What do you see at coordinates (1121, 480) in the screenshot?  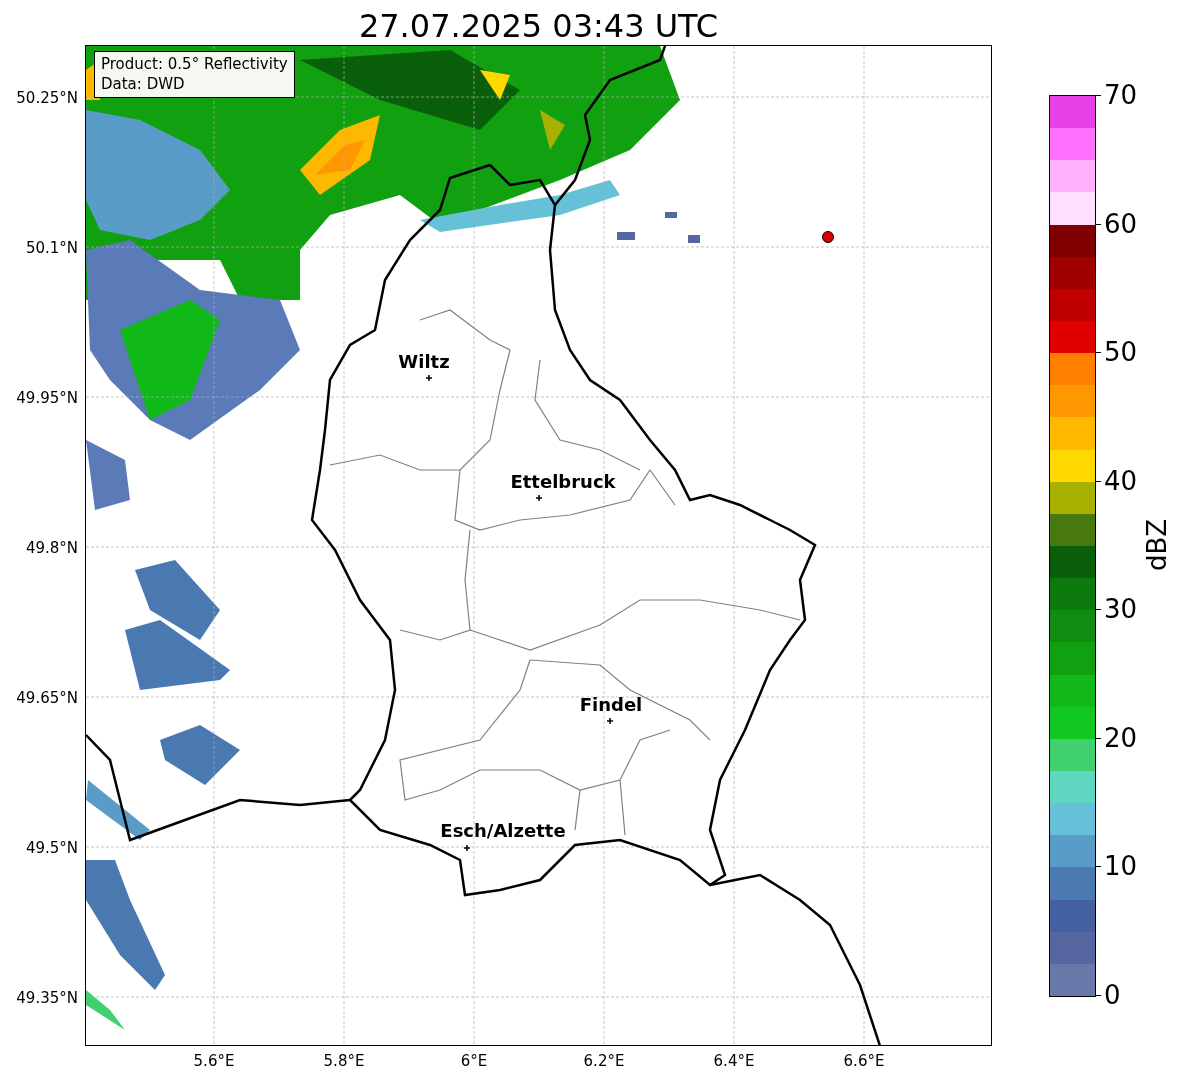 I see `colorbar-tick-label: 40` at bounding box center [1121, 480].